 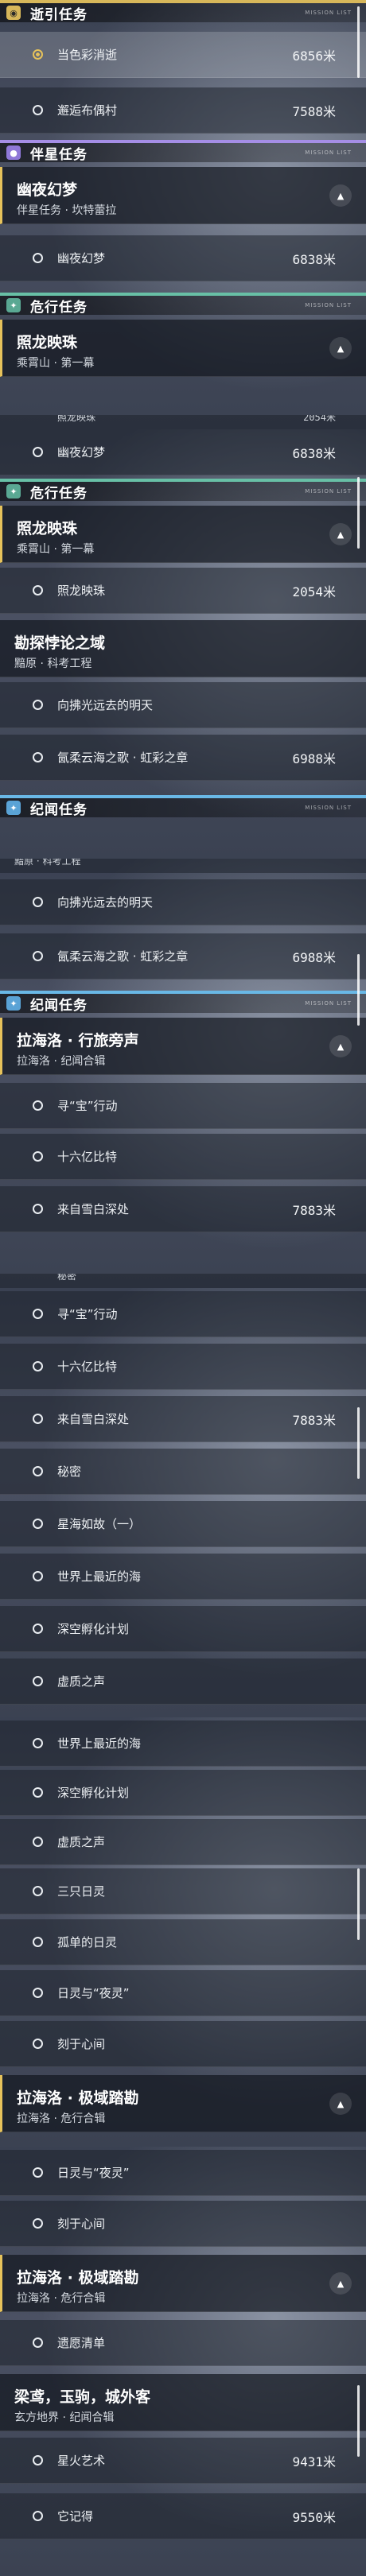 I want to click on quest-name: 寻“宝”行动, so click(x=87, y=1314).